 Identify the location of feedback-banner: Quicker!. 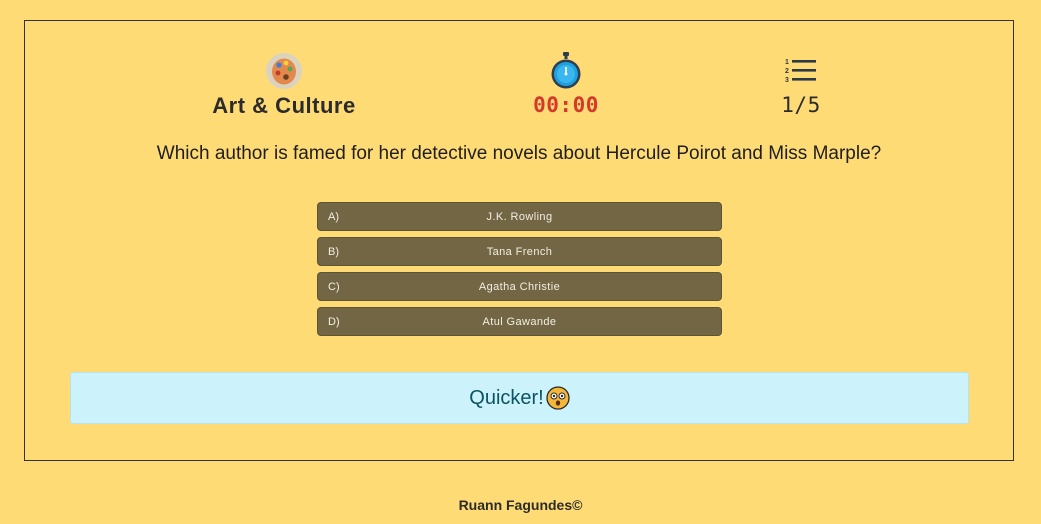
(519, 398).